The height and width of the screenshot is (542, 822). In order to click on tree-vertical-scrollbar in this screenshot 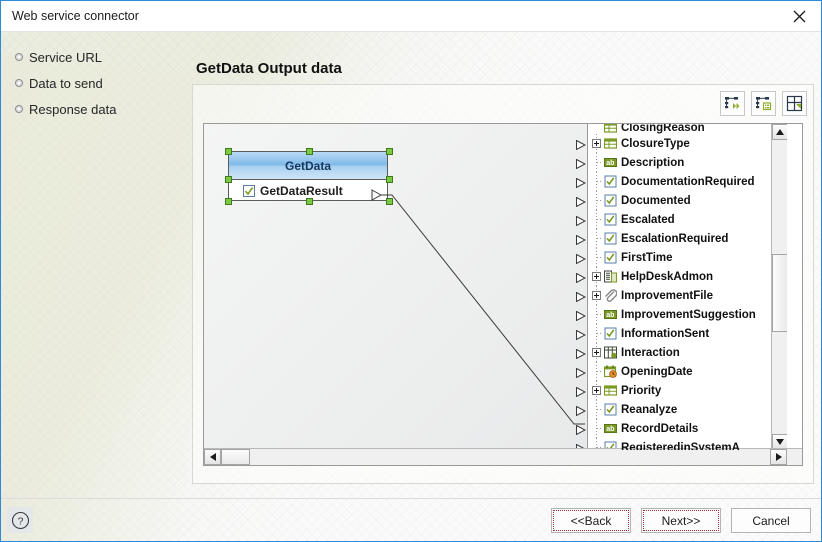, I will do `click(779, 287)`.